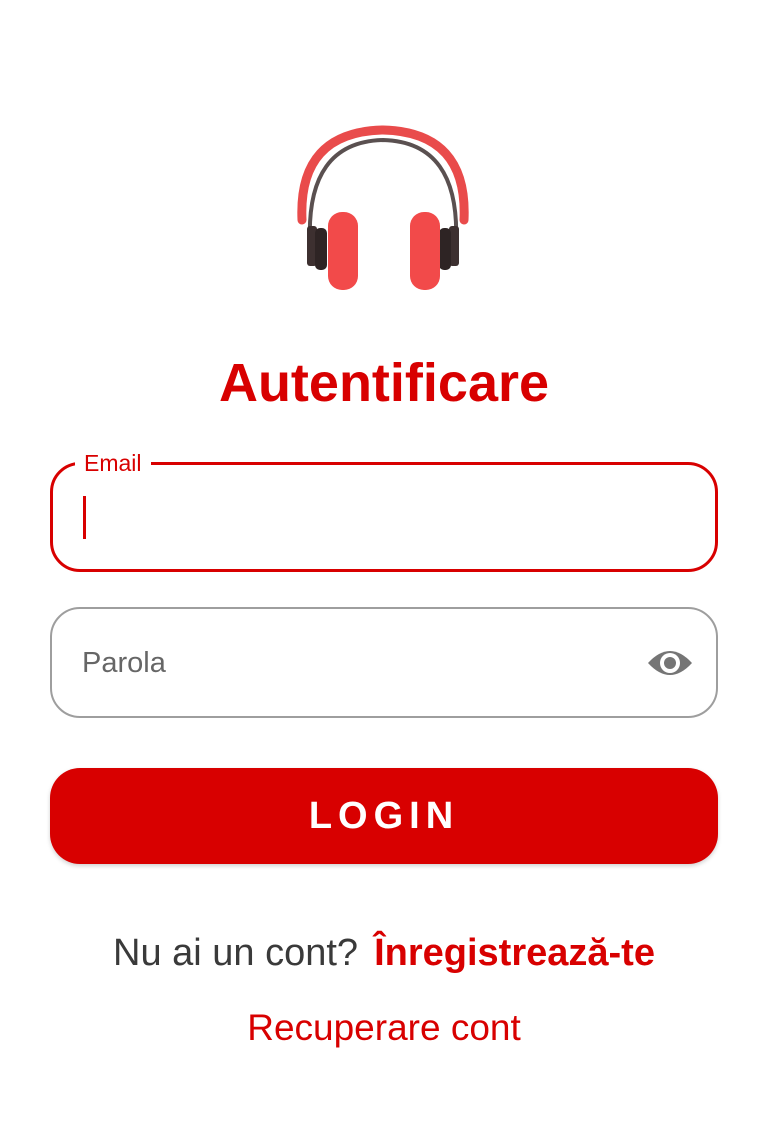 The height and width of the screenshot is (1130, 768). I want to click on password-input, so click(352, 663).